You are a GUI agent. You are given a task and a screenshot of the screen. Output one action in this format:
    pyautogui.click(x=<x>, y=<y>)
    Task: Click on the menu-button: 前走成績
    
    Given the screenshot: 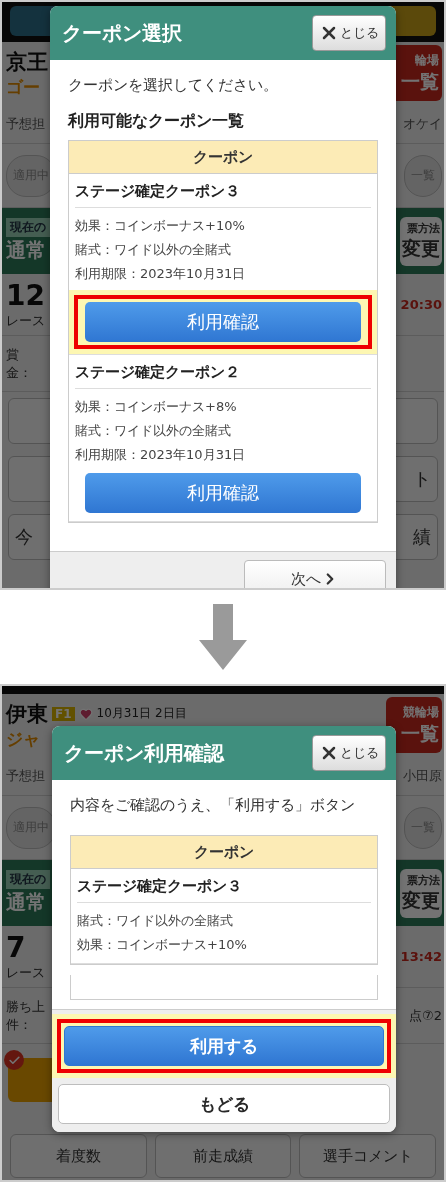 What is the action you would take?
    pyautogui.click(x=223, y=1156)
    